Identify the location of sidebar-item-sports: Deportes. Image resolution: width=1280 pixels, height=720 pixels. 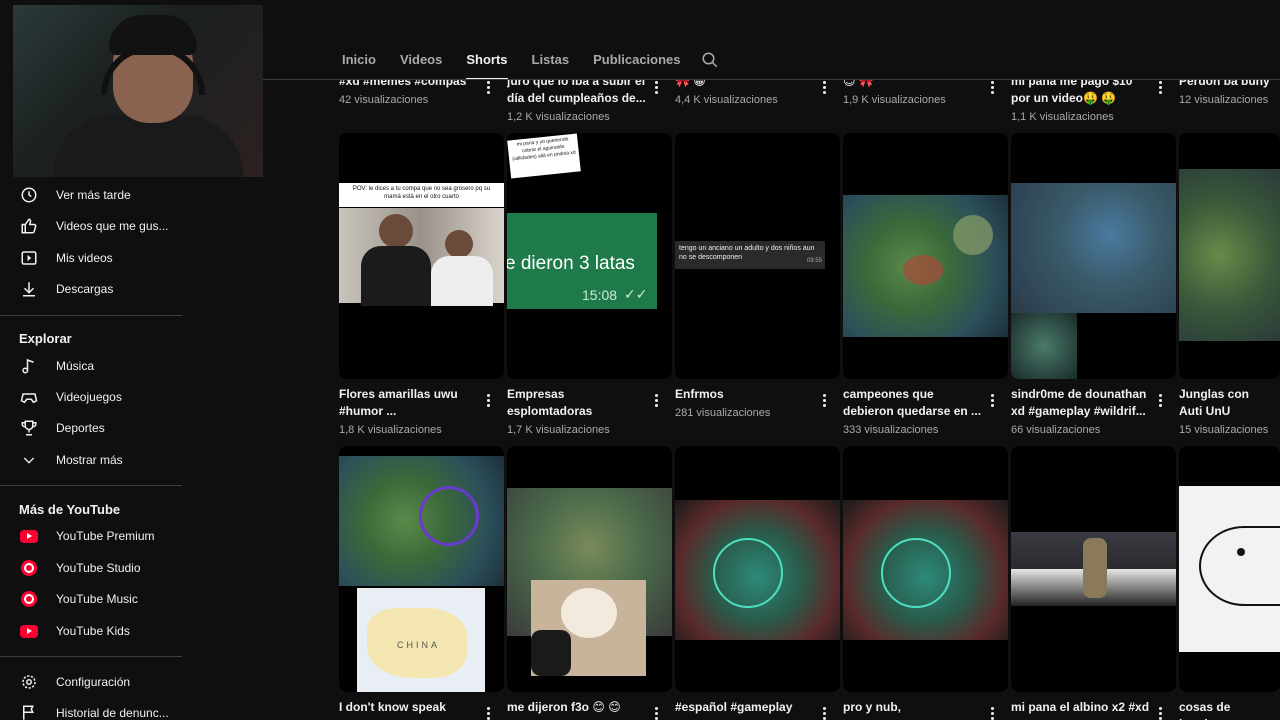
(91, 427).